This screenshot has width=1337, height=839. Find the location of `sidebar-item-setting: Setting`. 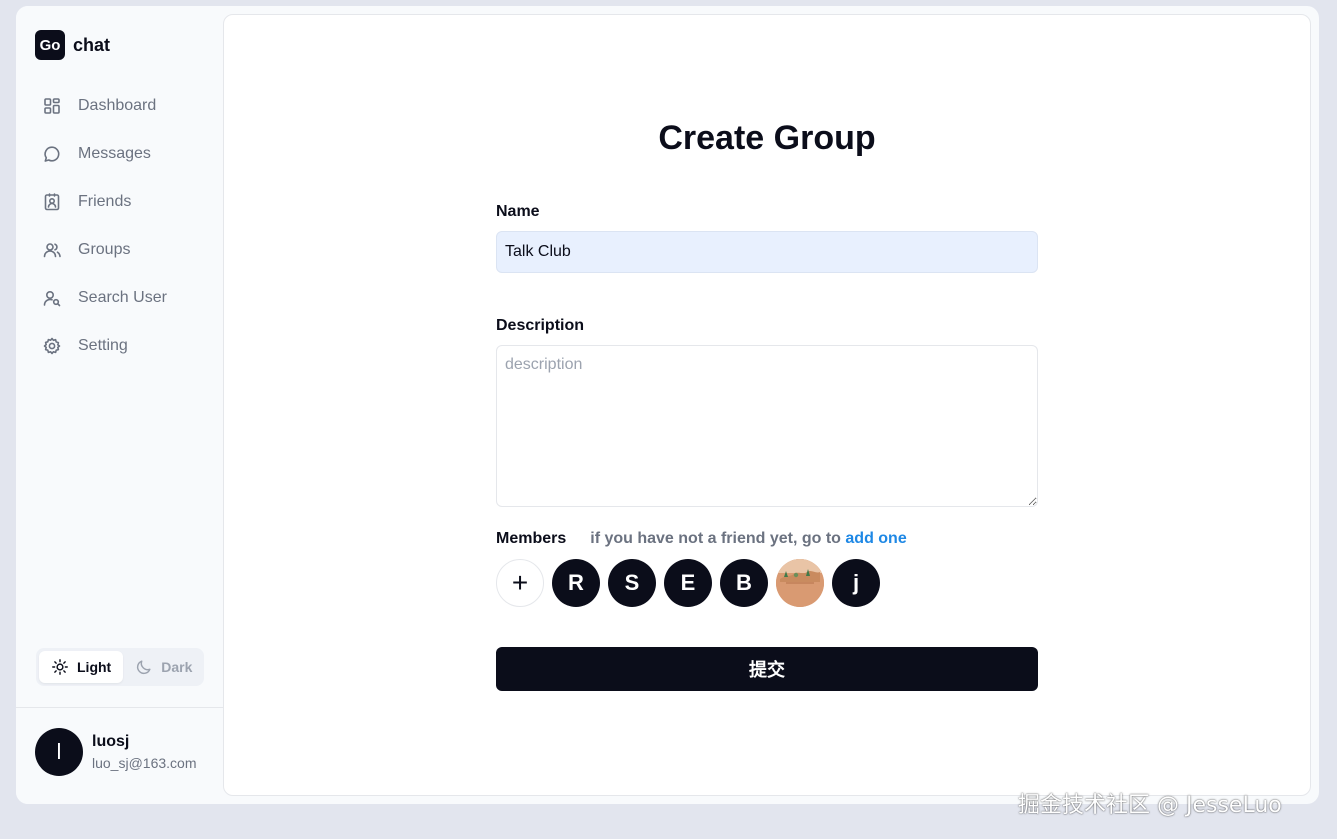

sidebar-item-setting: Setting is located at coordinates (119, 346).